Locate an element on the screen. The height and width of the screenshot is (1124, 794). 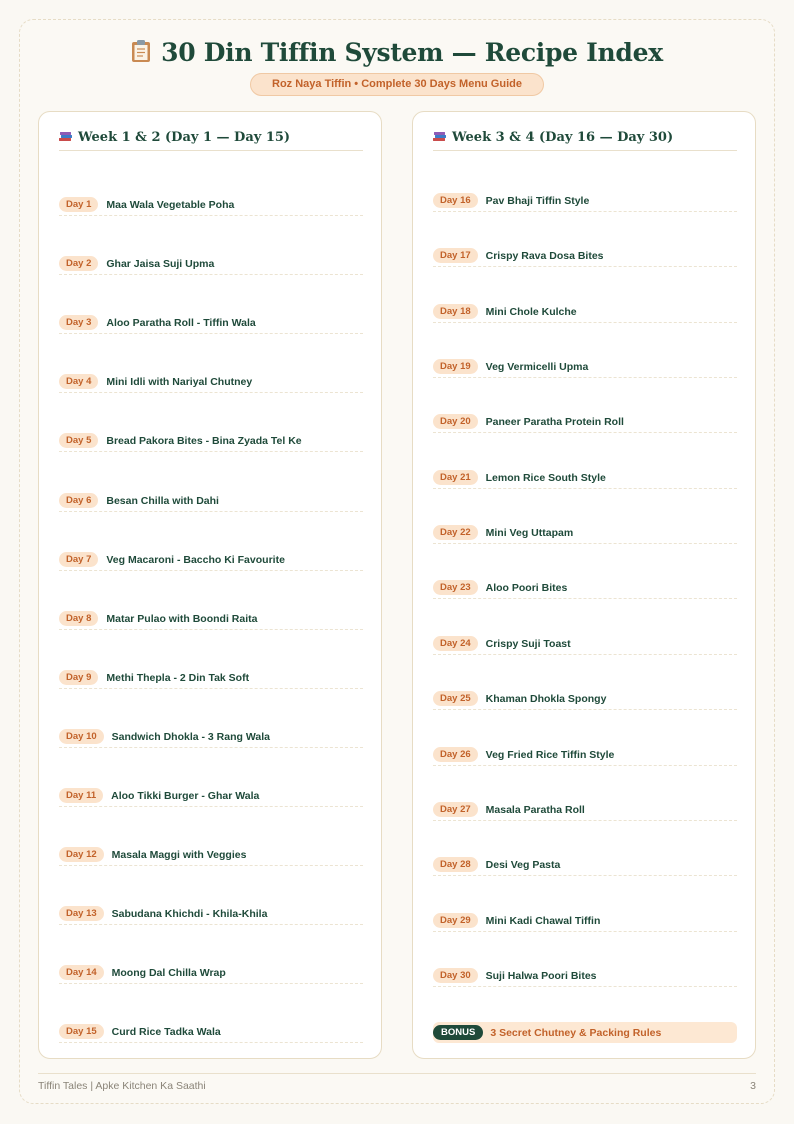
day-pill: Day 2 is located at coordinates (79, 263).